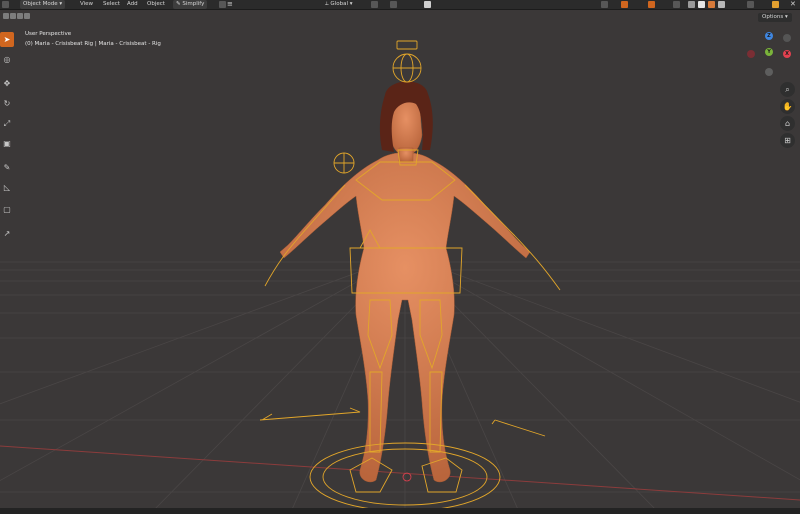 The height and width of the screenshot is (514, 800). Describe the element at coordinates (111, 4) in the screenshot. I see `menu-select: Select` at that location.